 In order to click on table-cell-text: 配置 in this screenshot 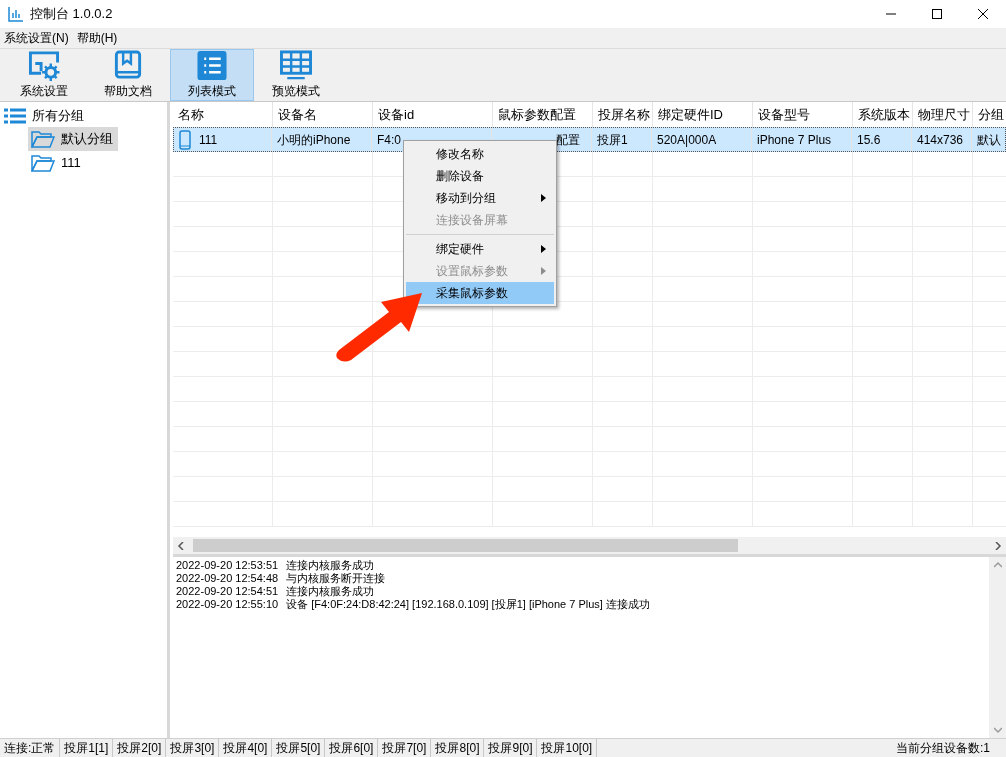, I will do `click(568, 140)`.